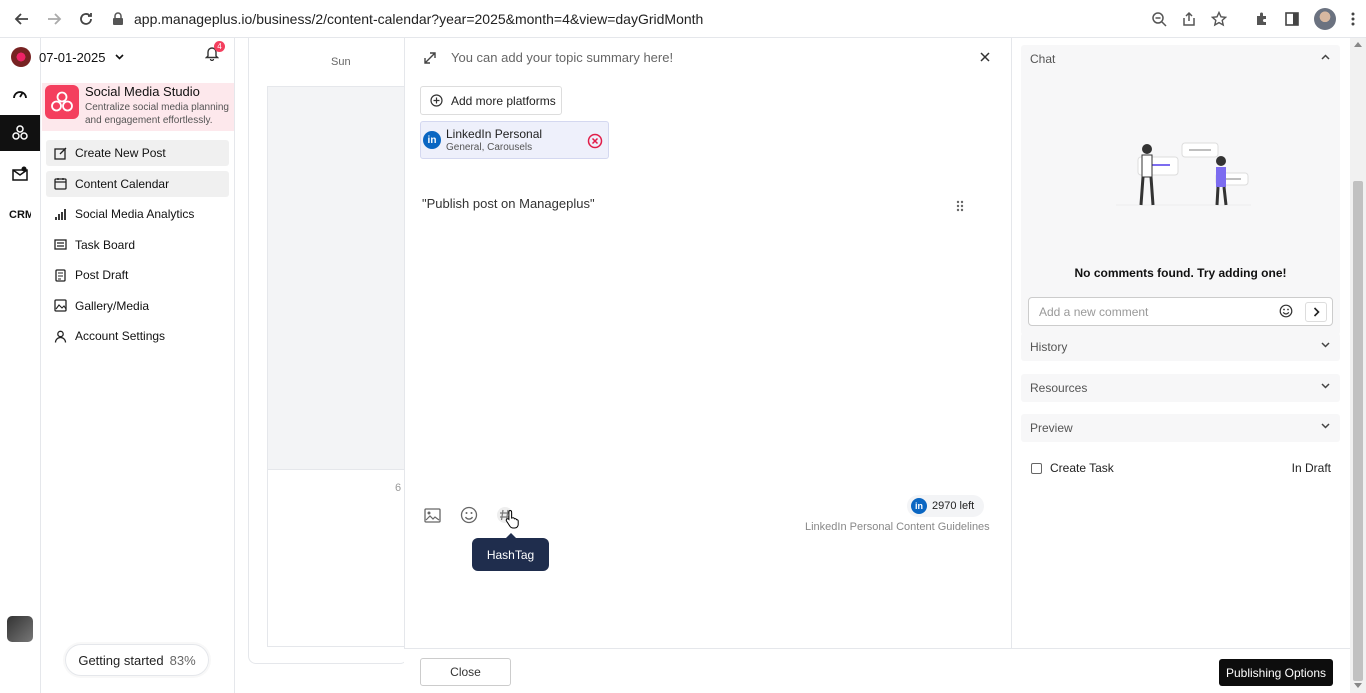 This screenshot has height=693, width=1366. I want to click on sidebar-item-label: Social Media Analytics, so click(135, 214).